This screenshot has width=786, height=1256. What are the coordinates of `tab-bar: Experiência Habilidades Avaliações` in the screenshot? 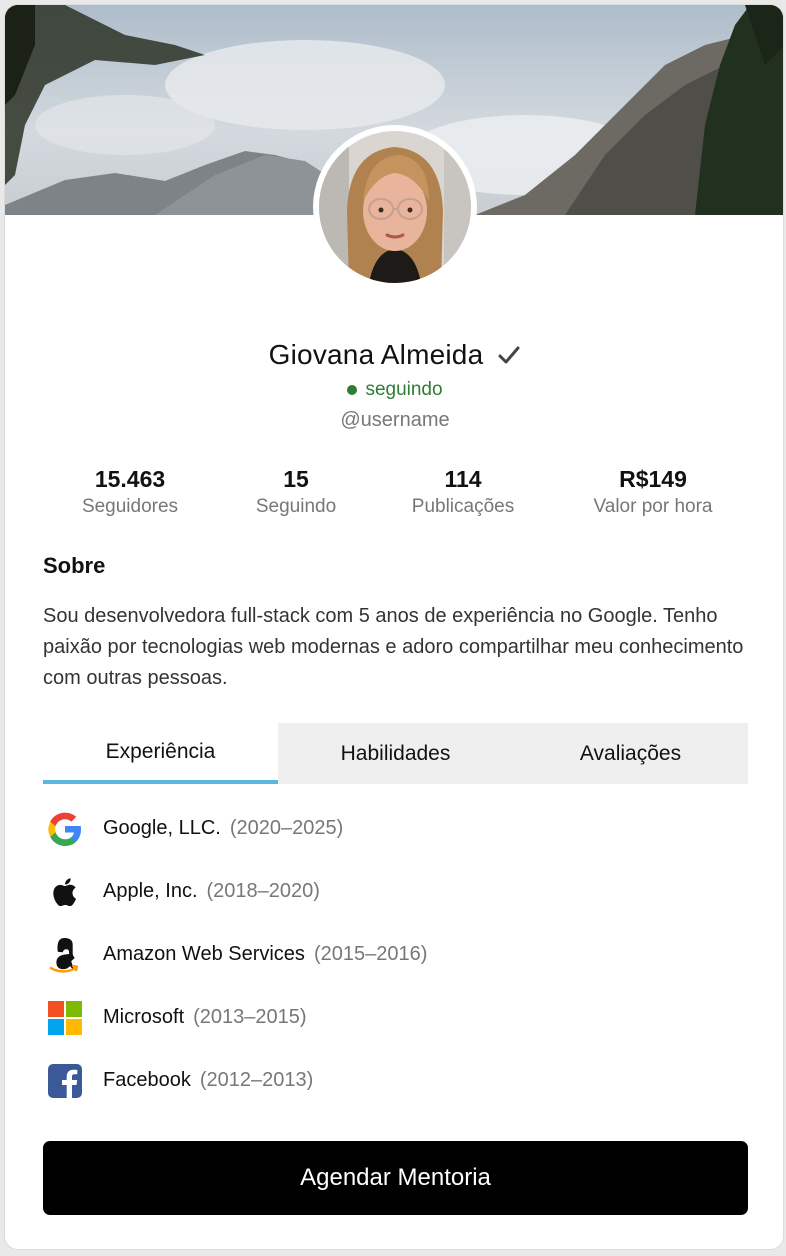 It's located at (395, 753).